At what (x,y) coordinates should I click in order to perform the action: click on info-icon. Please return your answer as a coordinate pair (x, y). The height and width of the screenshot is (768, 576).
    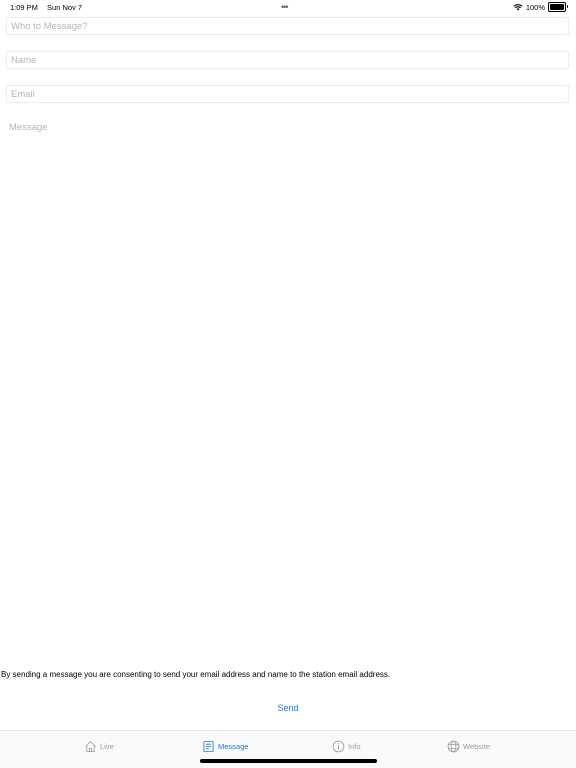
    Looking at the image, I should click on (338, 746).